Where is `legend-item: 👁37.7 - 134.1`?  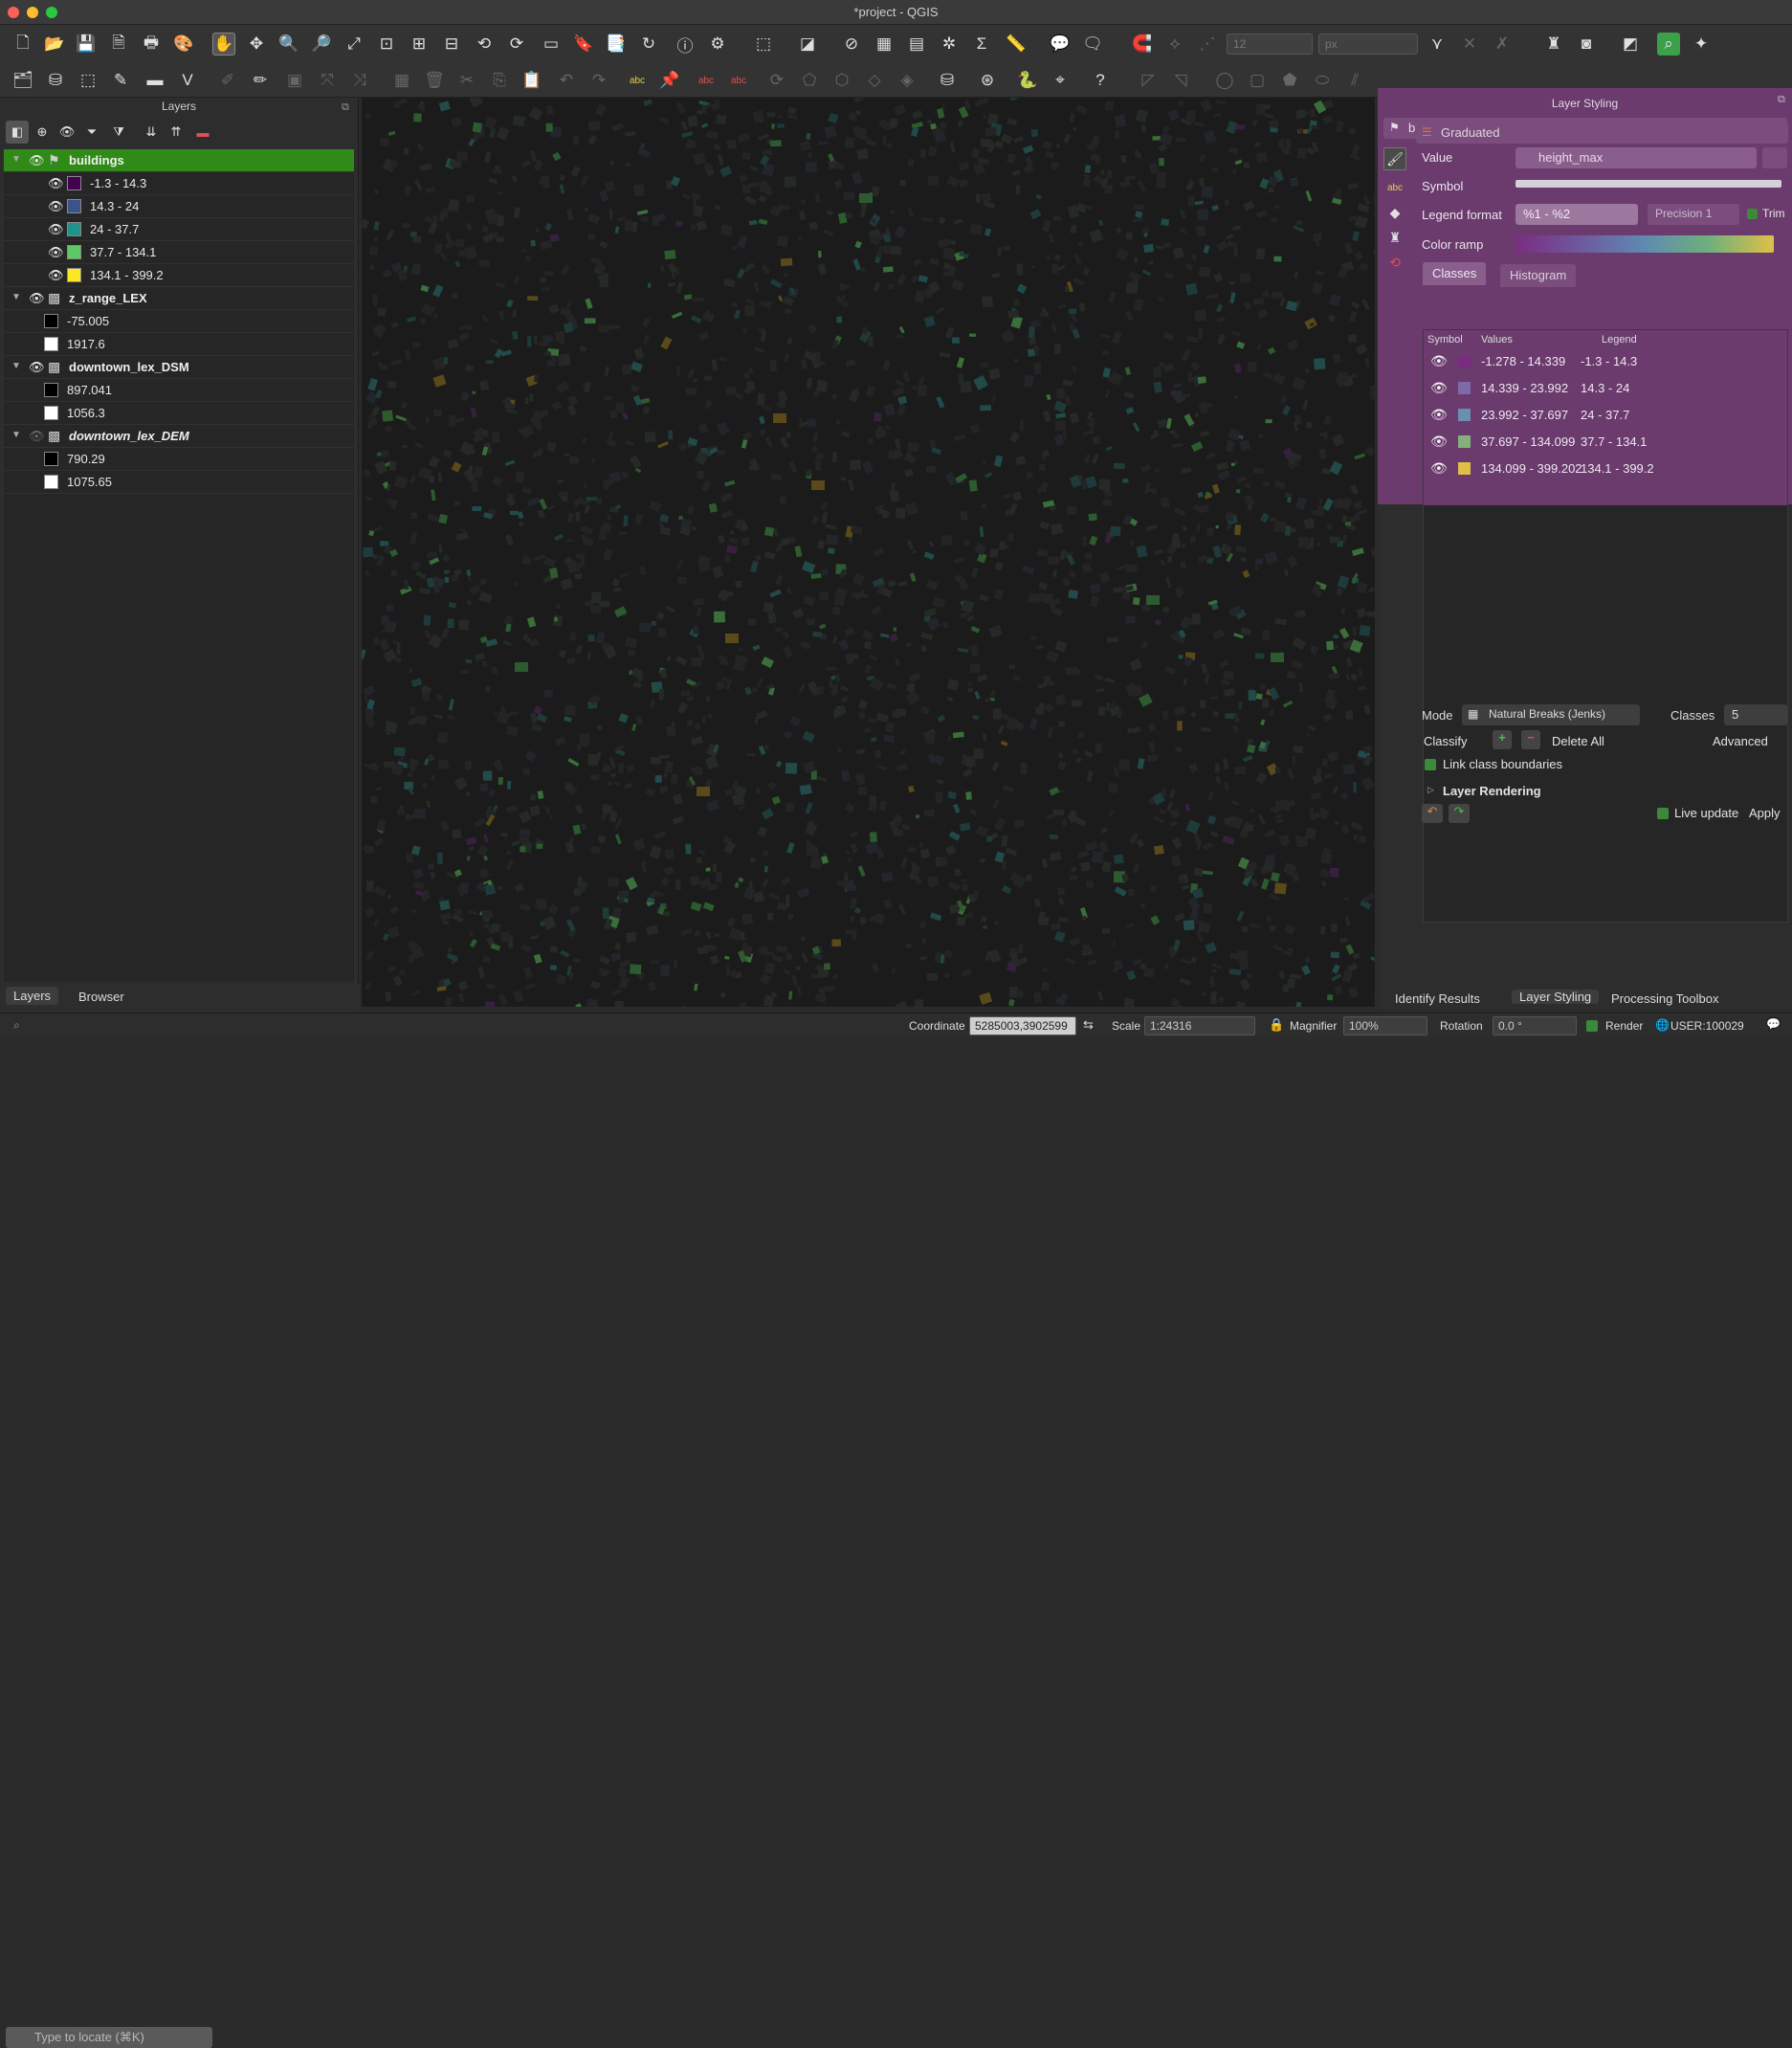 legend-item: 👁37.7 - 134.1 is located at coordinates (179, 252).